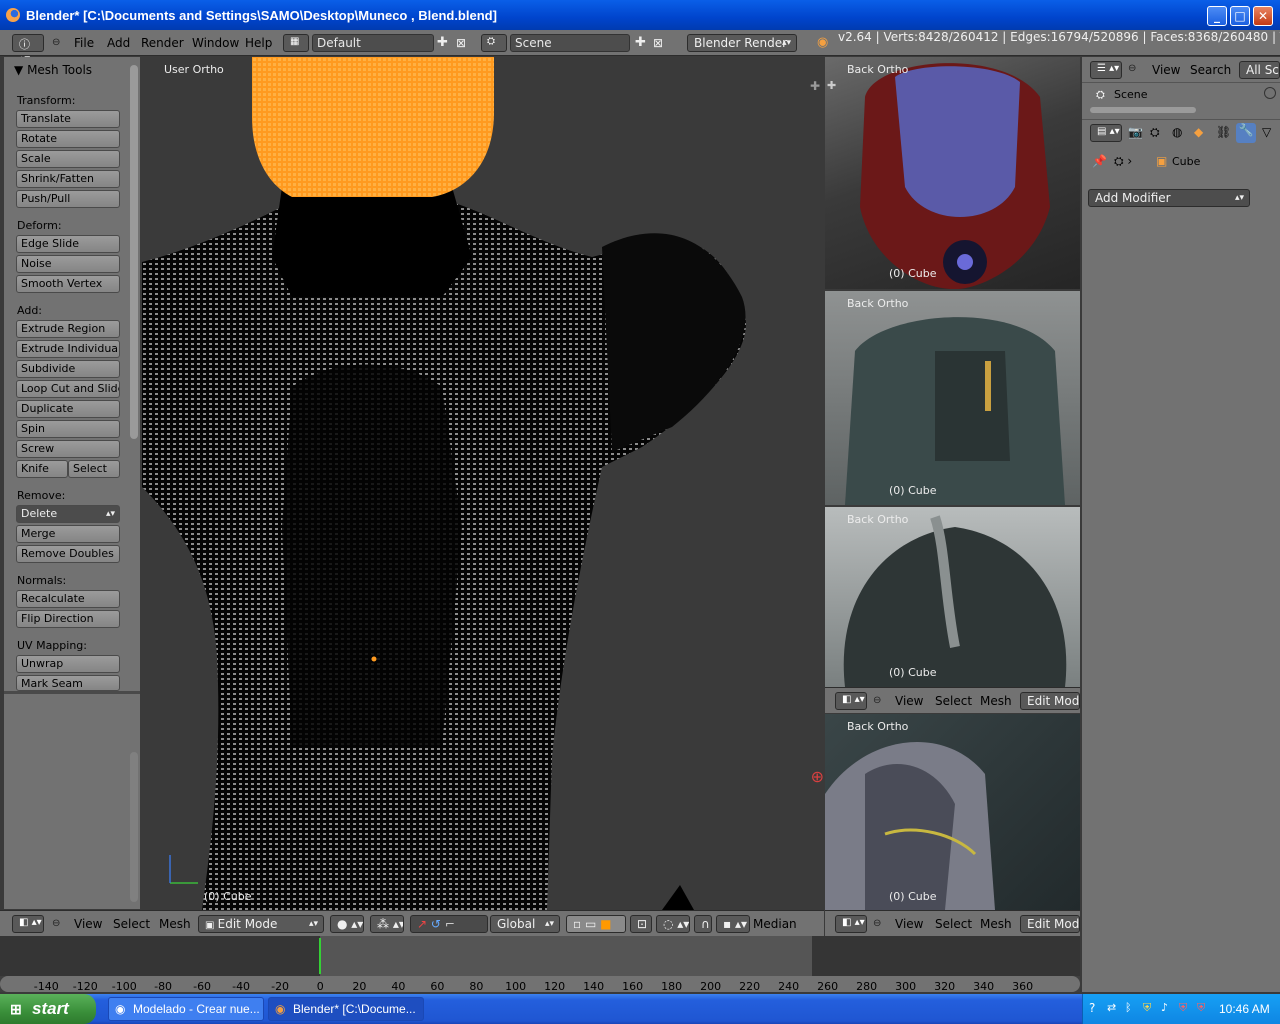  What do you see at coordinates (851, 701) in the screenshot?
I see `ref-editor-type-button: ◧ ▴▾` at bounding box center [851, 701].